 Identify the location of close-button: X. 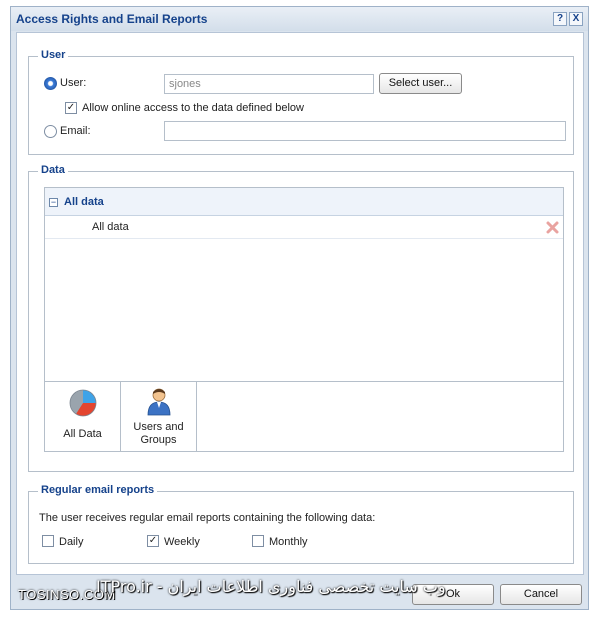
(576, 19).